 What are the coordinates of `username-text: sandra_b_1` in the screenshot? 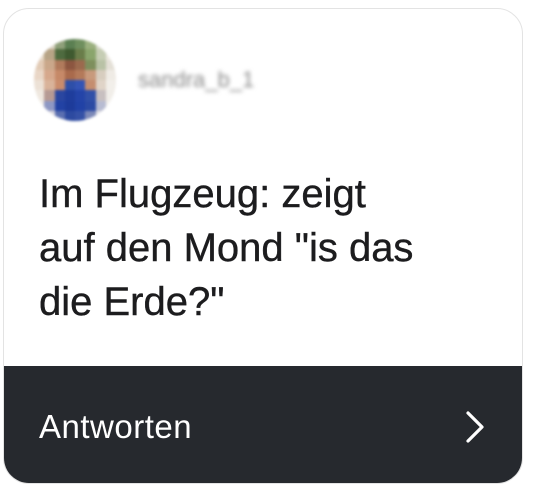 It's located at (196, 79).